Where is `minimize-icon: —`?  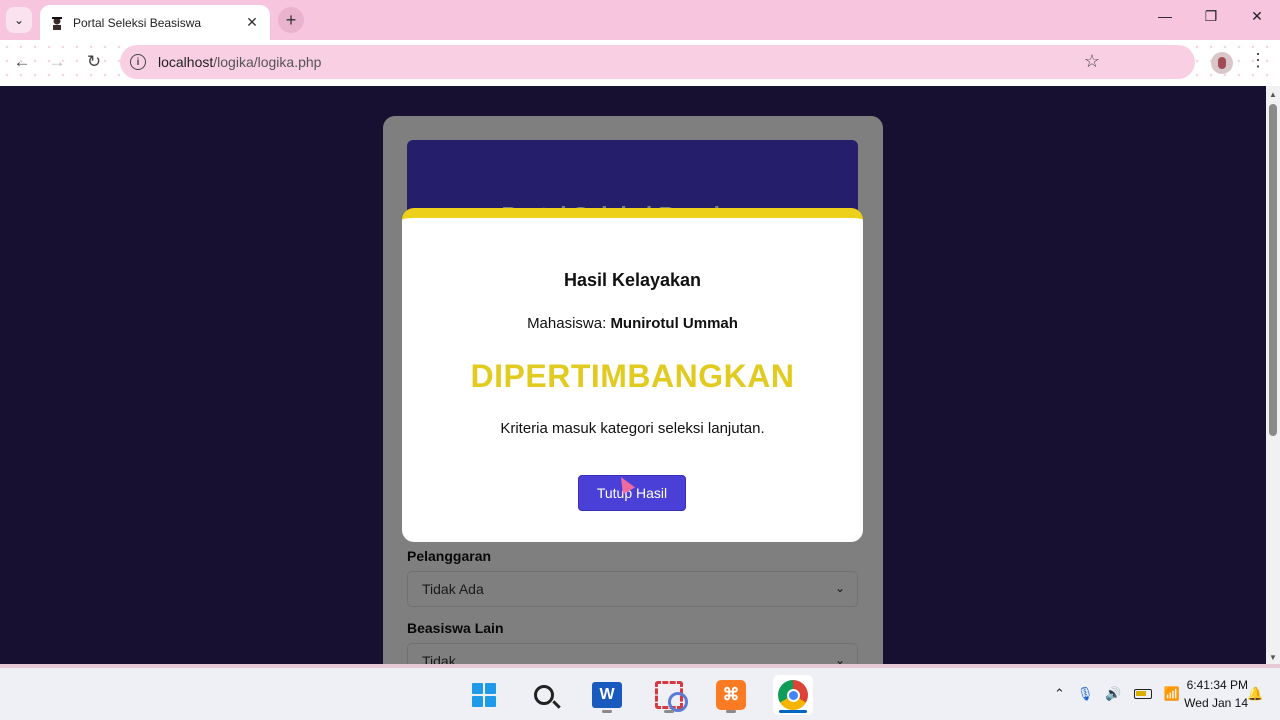
minimize-icon: — is located at coordinates (1165, 16).